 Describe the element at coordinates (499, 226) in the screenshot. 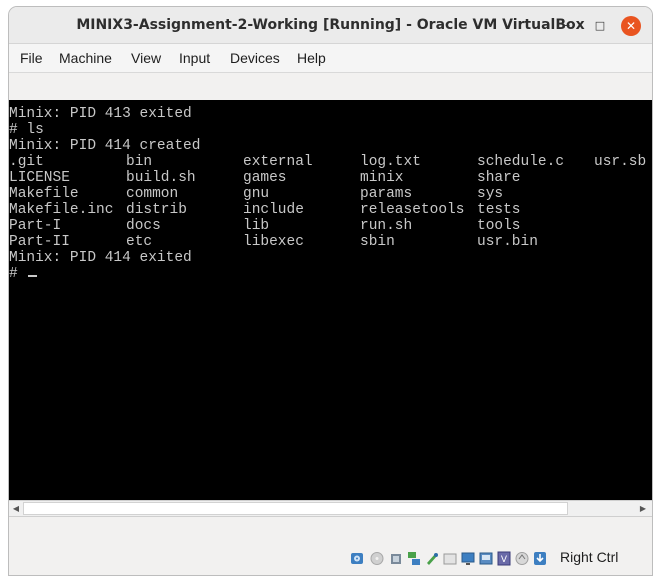

I see `ls-entry: tools` at that location.